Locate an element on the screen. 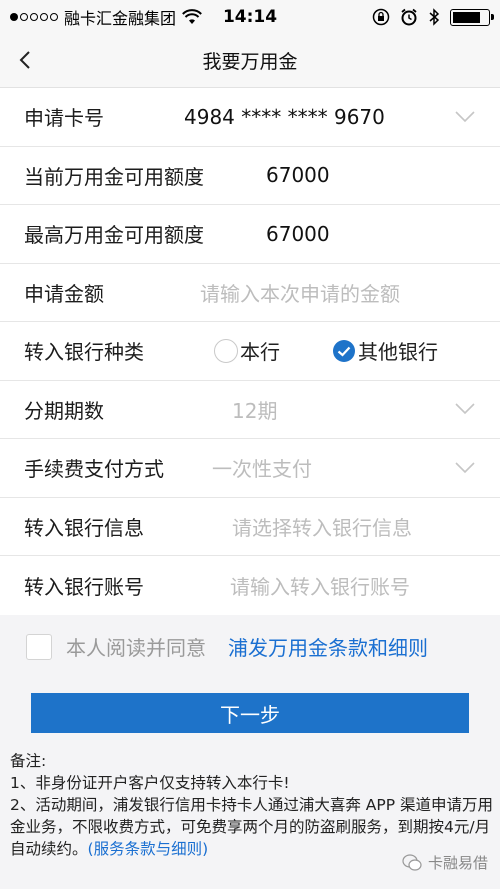 The height and width of the screenshot is (889, 500). current-limit-row: 当前万用金可用额度 67000 is located at coordinates (250, 176).